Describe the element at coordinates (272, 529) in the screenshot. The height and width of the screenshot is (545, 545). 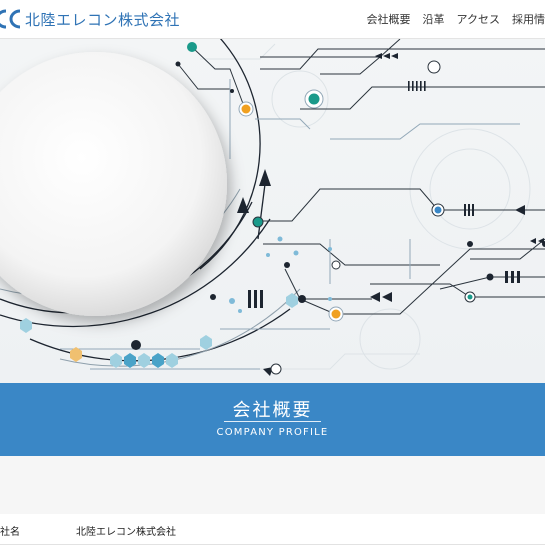
I see `table-row: 社名 北陸エレコン株式会社` at that location.